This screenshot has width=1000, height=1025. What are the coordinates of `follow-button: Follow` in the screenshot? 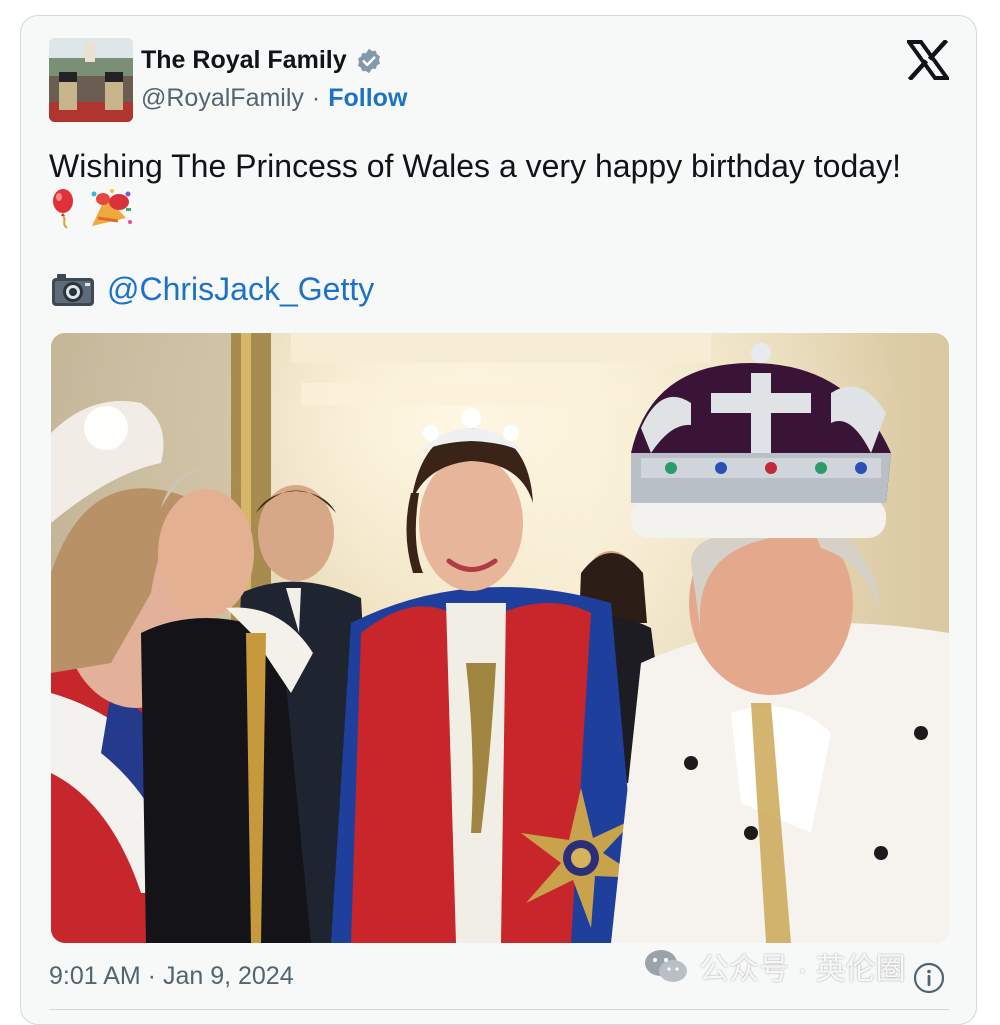 It's located at (367, 98).